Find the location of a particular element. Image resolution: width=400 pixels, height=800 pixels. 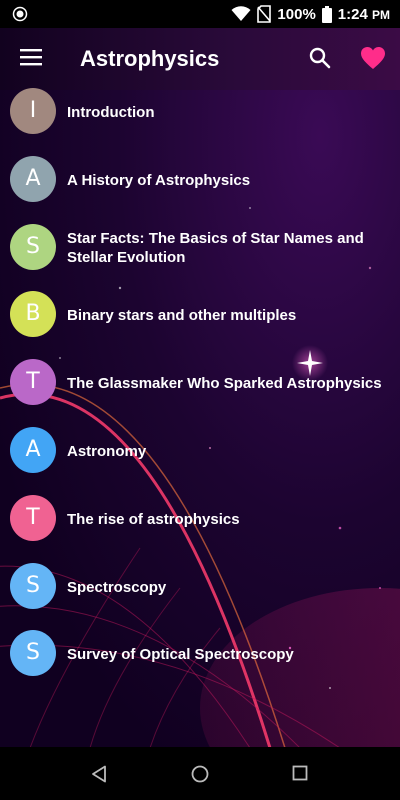

clock-time: 1:24 is located at coordinates (352, 14).